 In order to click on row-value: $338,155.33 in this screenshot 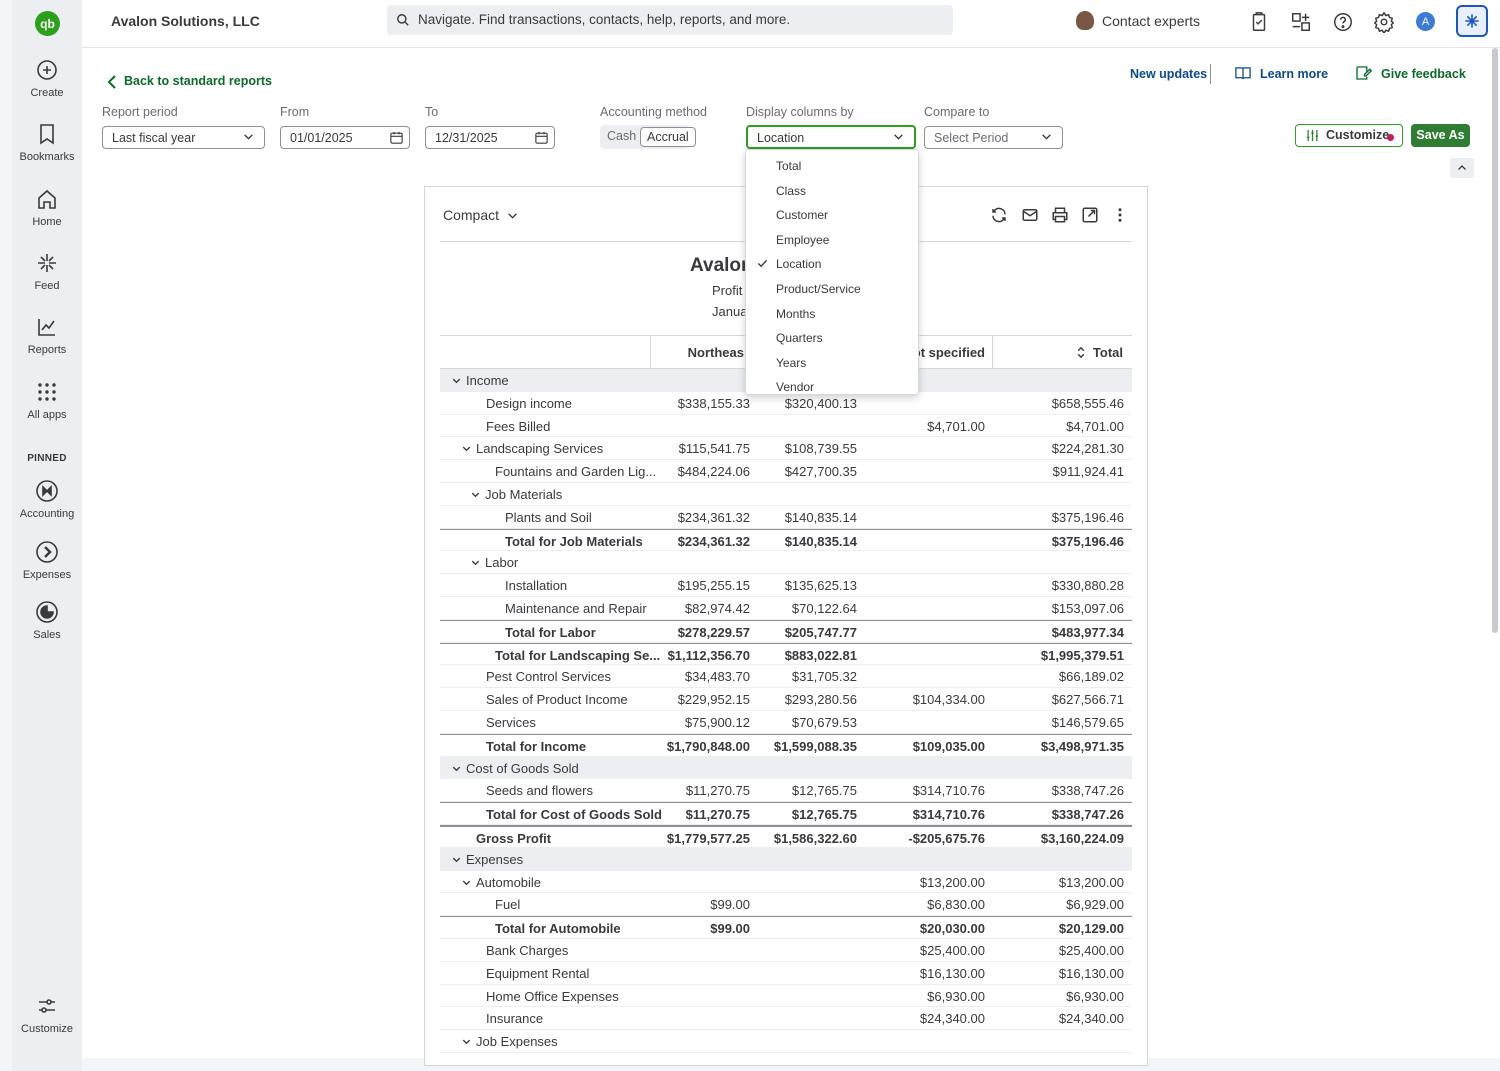, I will do `click(700, 403)`.